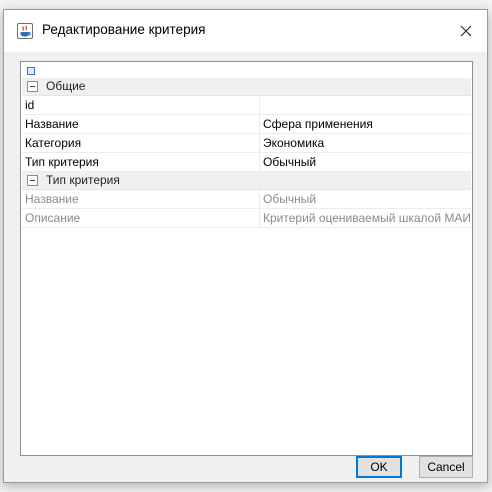 This screenshot has height=492, width=492. What do you see at coordinates (446, 467) in the screenshot?
I see `cancel-button: Cancel` at bounding box center [446, 467].